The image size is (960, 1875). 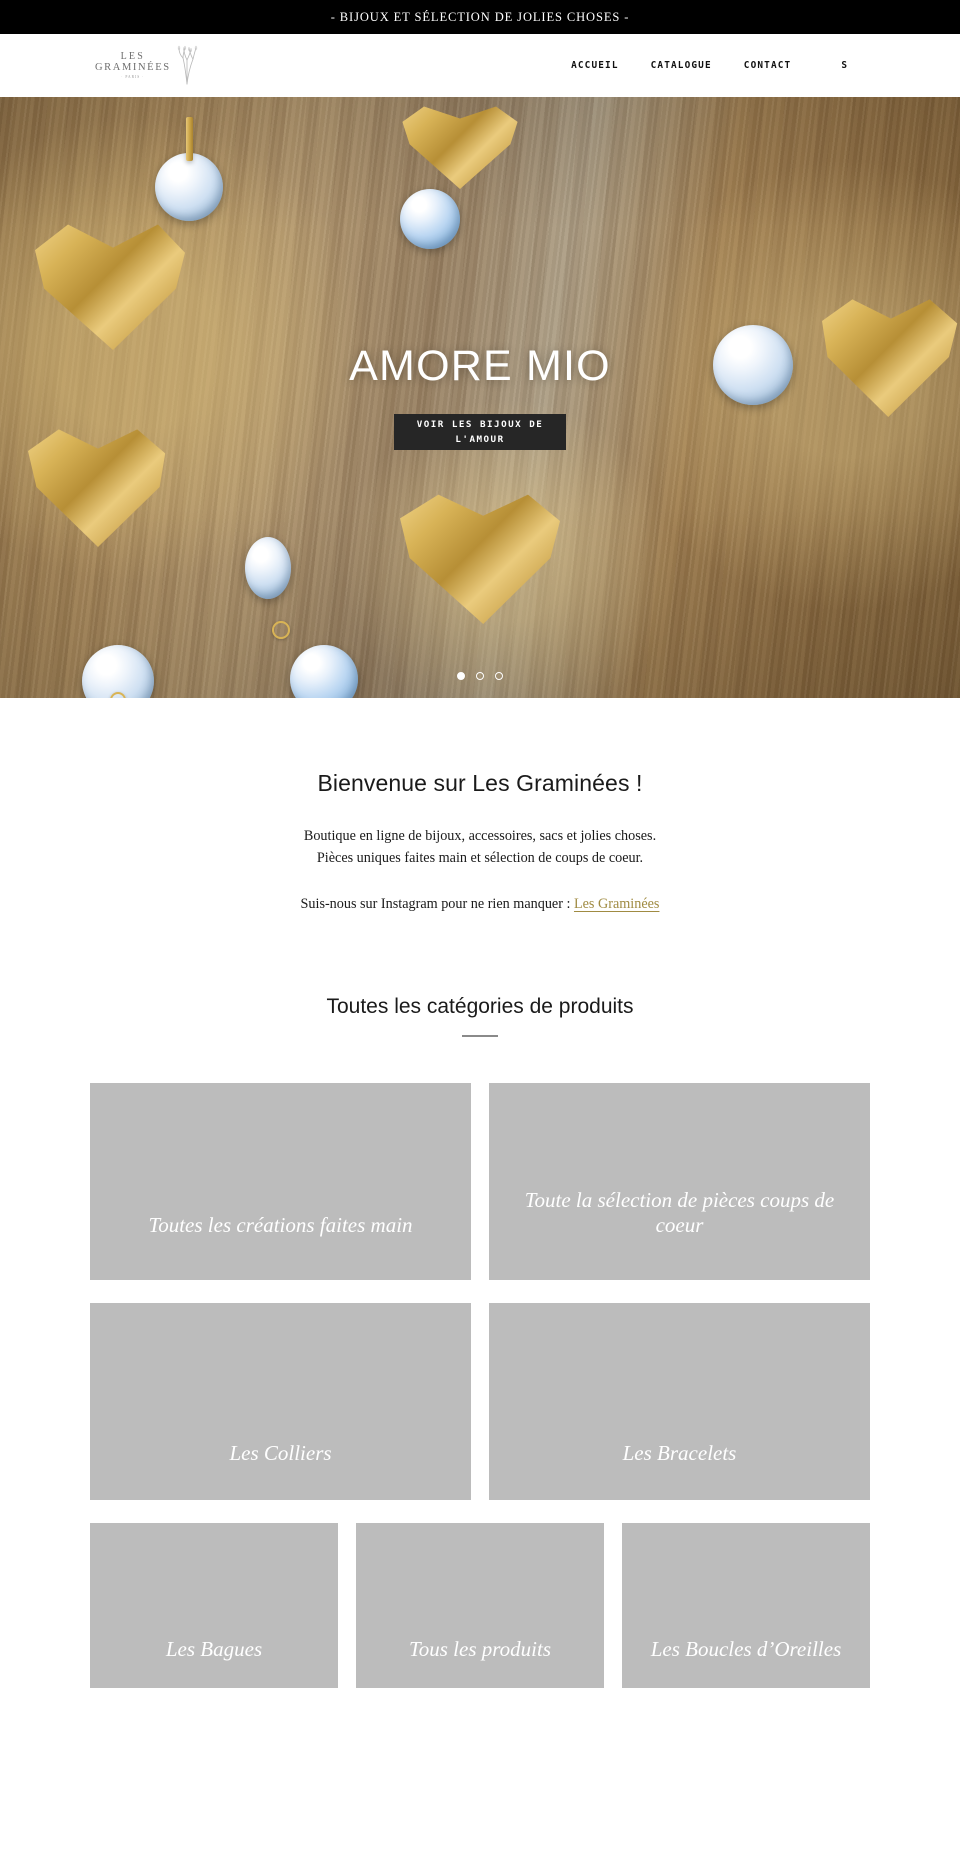 I want to click on category-card: Les Bracelets, so click(x=679, y=1401).